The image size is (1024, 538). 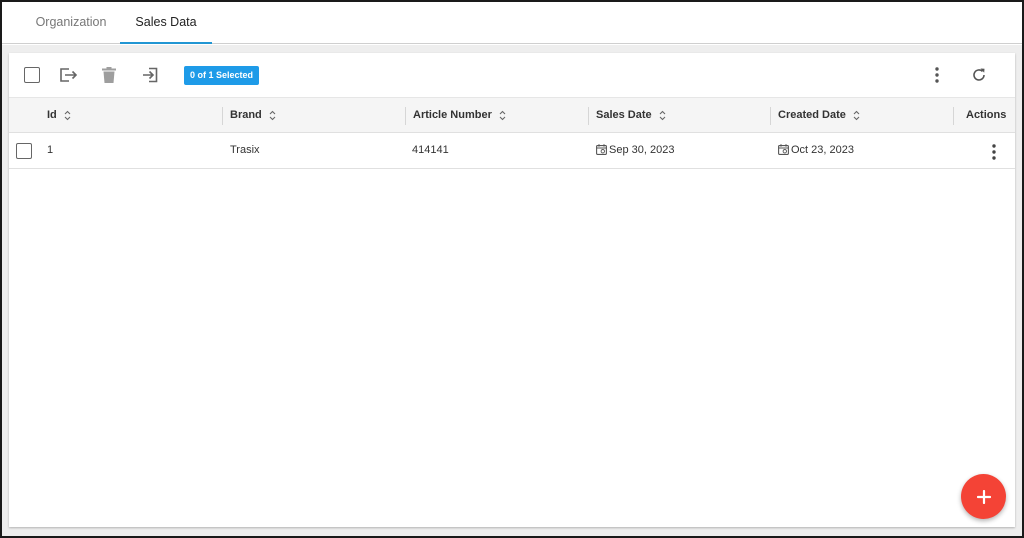 I want to click on column-header-label: Actions, so click(x=986, y=115).